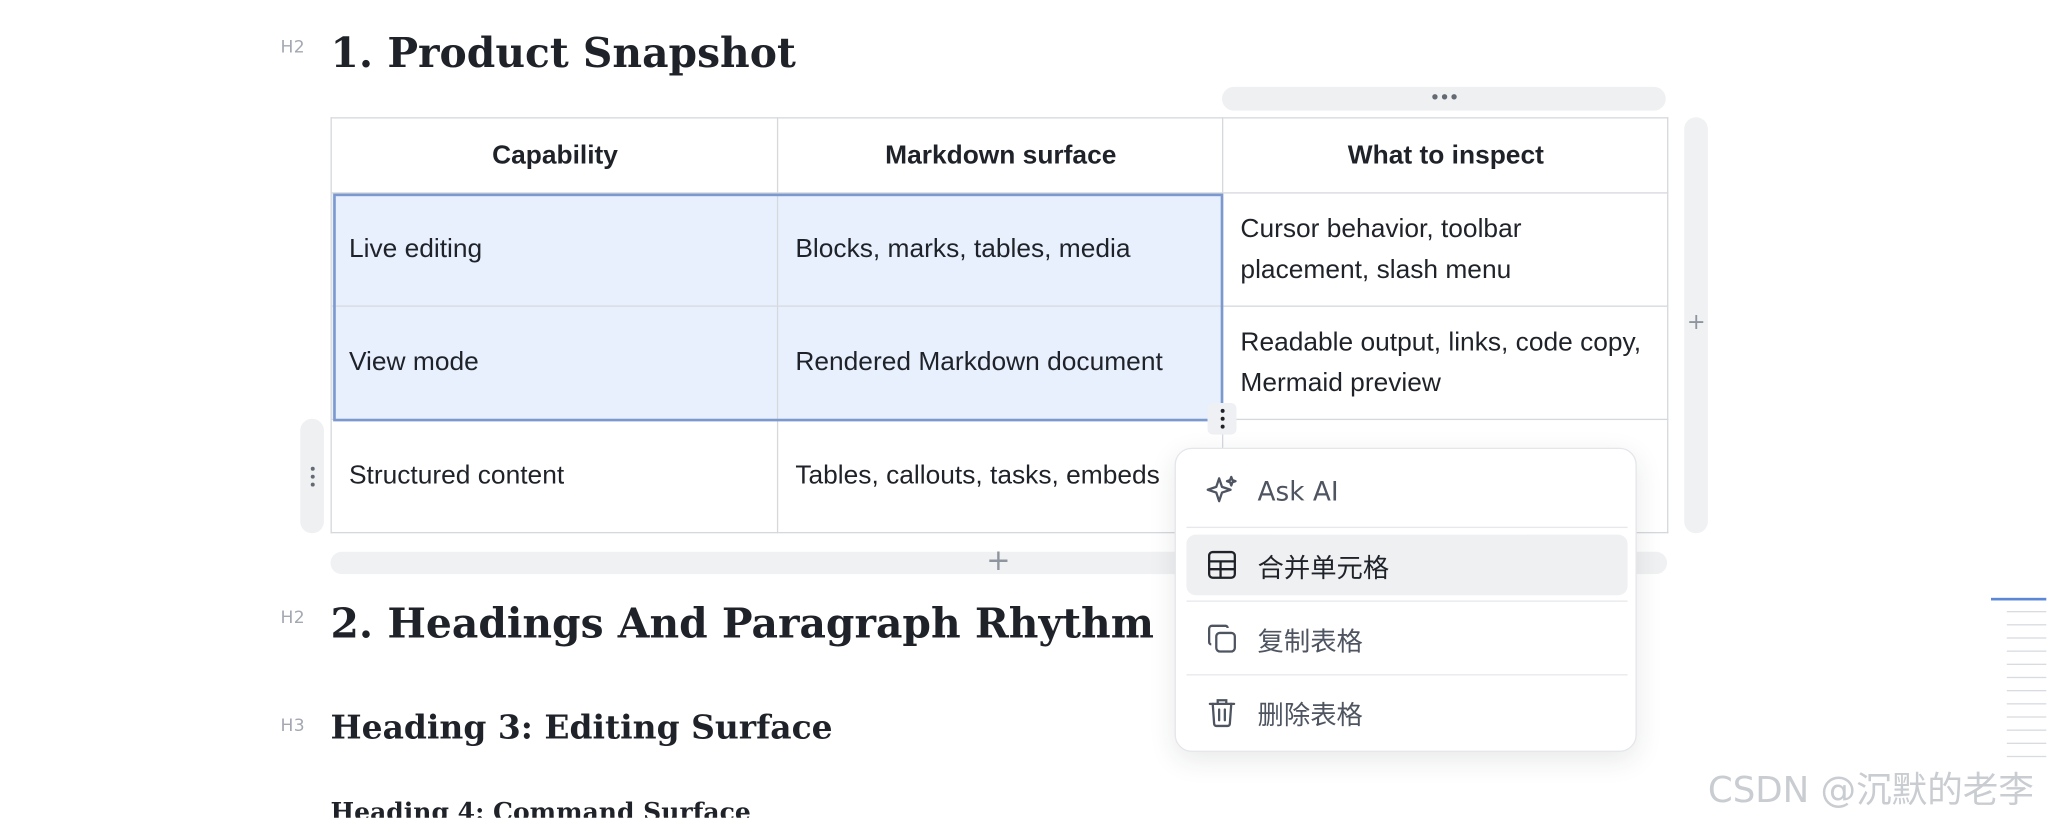  I want to click on menu-item-label: 复制表格, so click(1310, 640).